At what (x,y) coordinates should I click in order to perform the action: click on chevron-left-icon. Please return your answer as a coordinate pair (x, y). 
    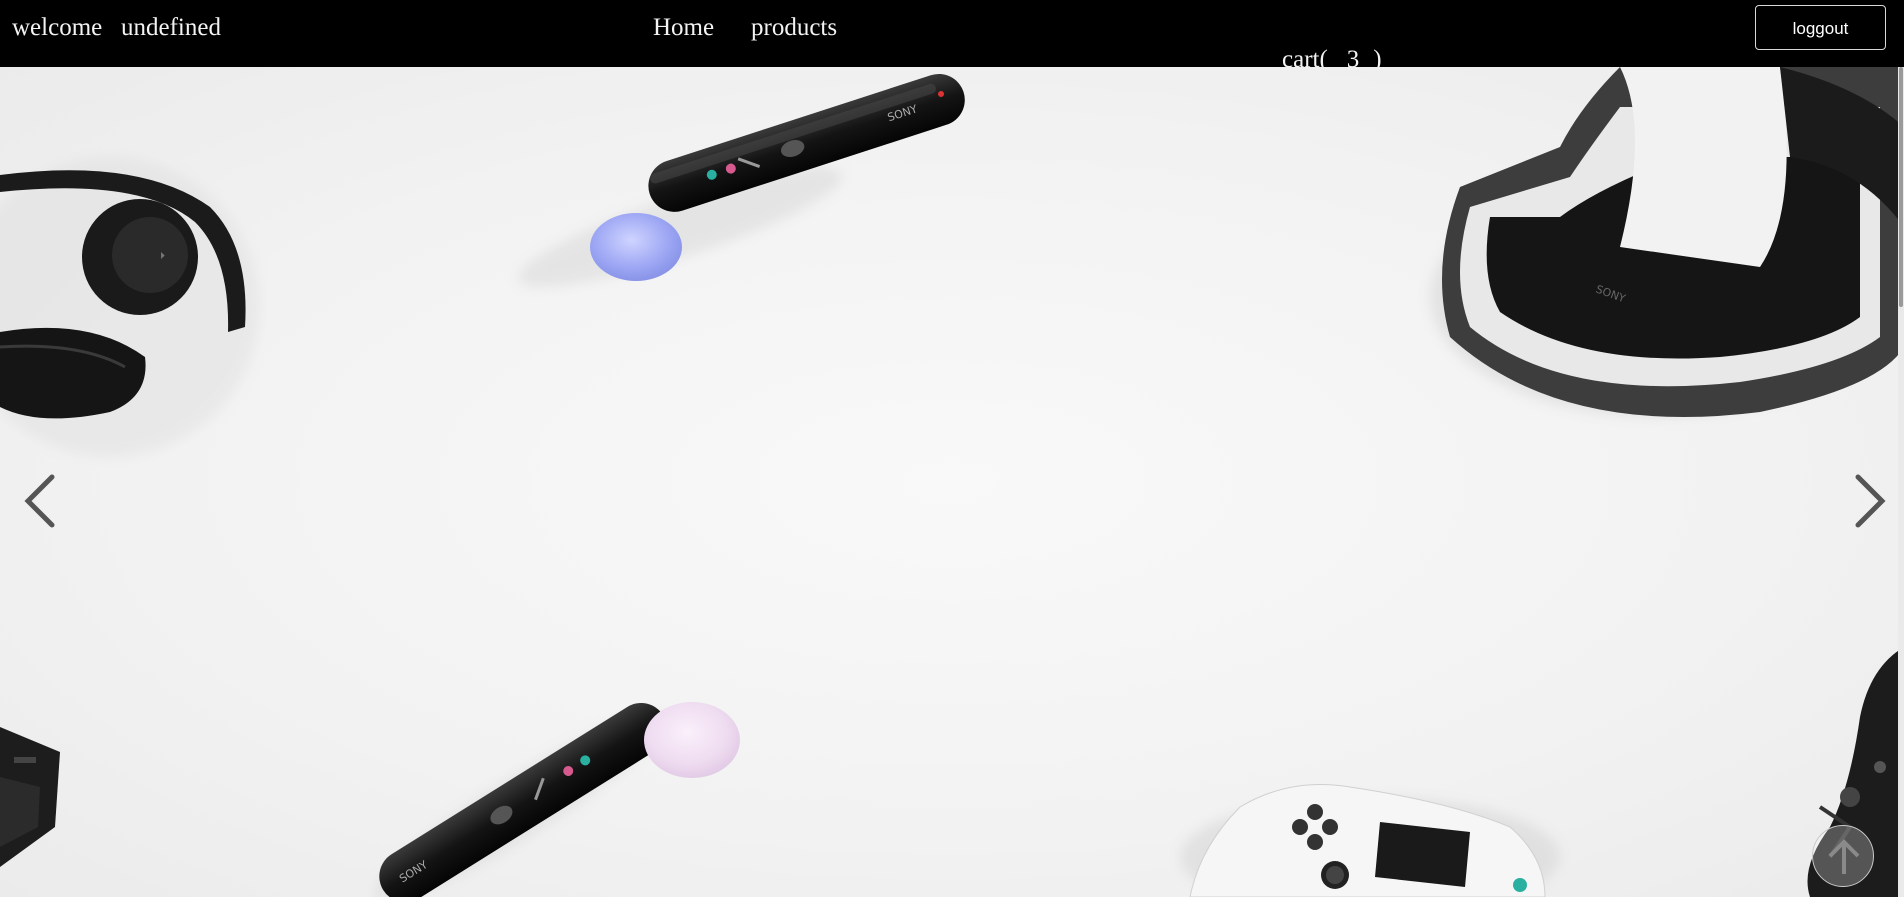
    Looking at the image, I should click on (39, 501).